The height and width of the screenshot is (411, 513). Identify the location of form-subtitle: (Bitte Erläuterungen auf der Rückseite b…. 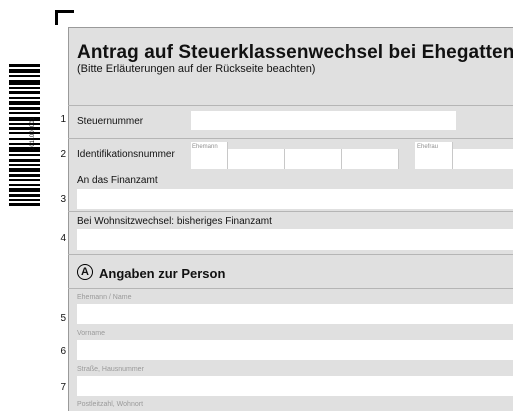
(196, 69).